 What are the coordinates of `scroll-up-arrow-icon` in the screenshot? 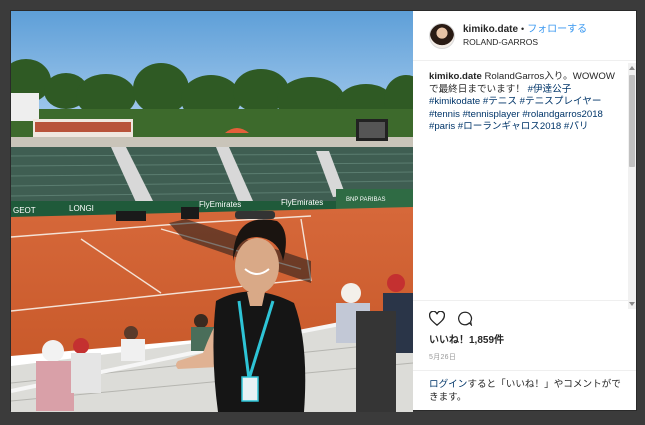 It's located at (632, 68).